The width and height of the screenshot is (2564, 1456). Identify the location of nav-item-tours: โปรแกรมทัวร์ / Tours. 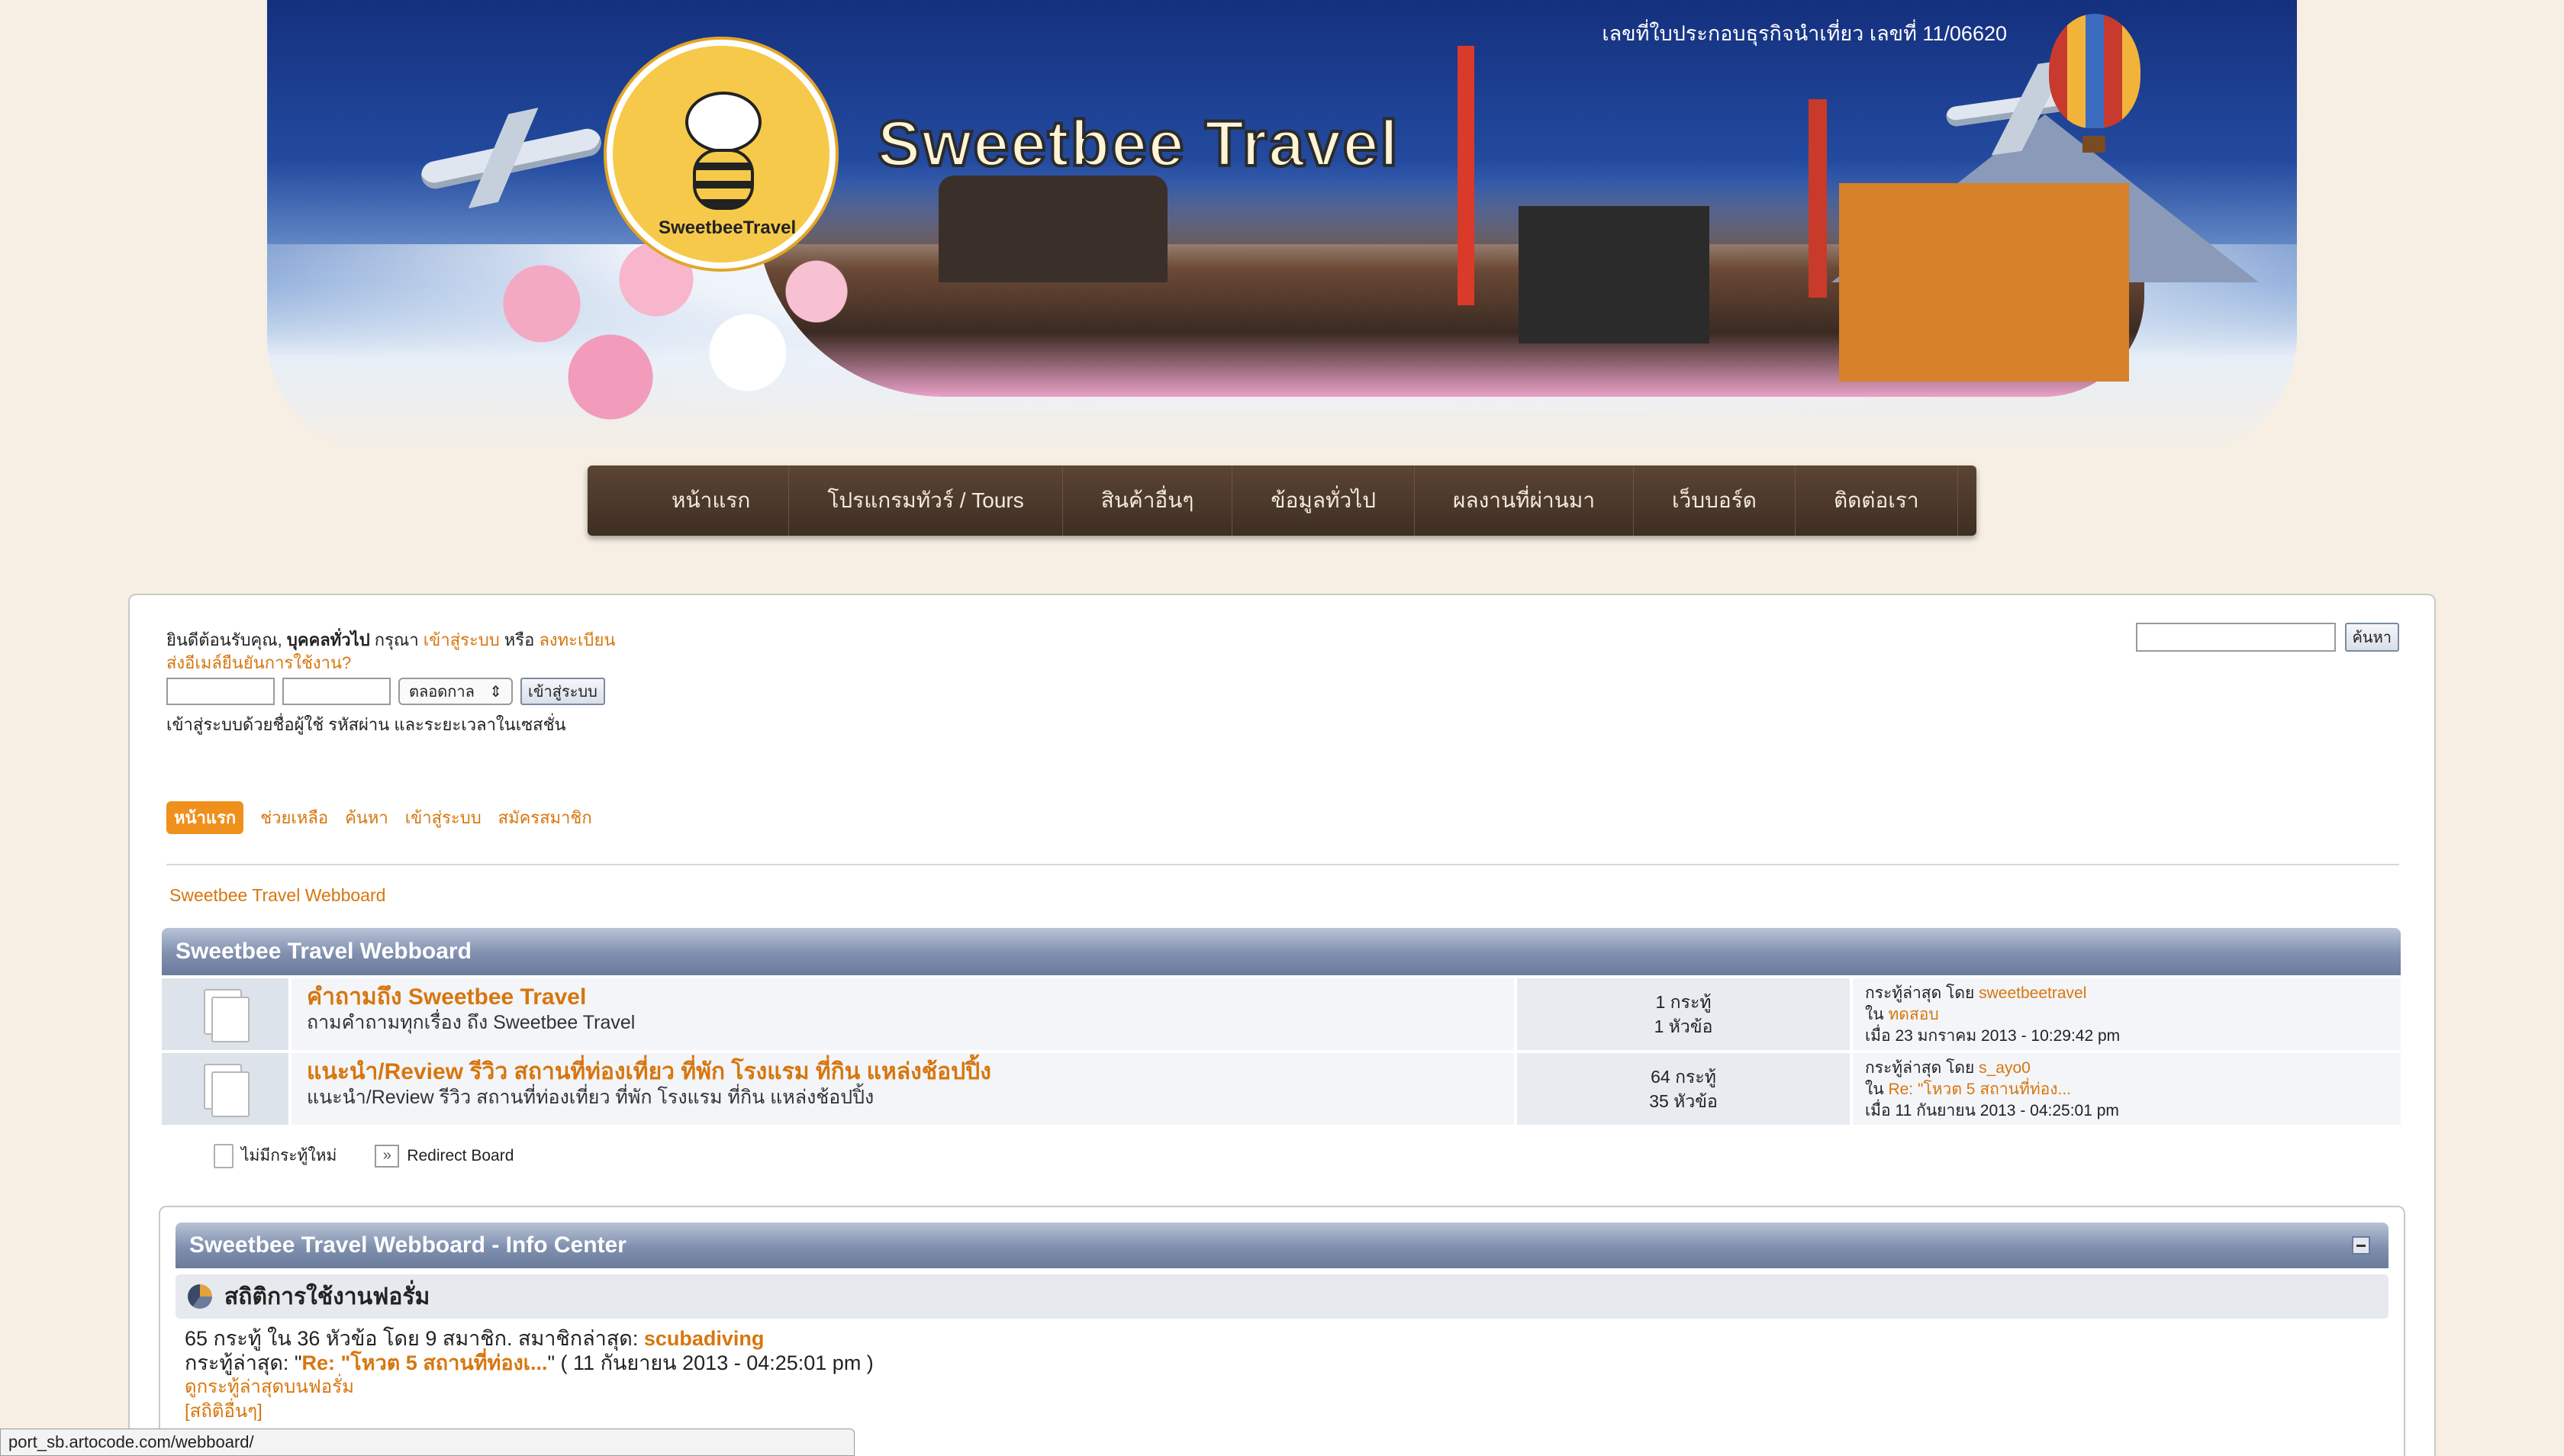
(926, 500).